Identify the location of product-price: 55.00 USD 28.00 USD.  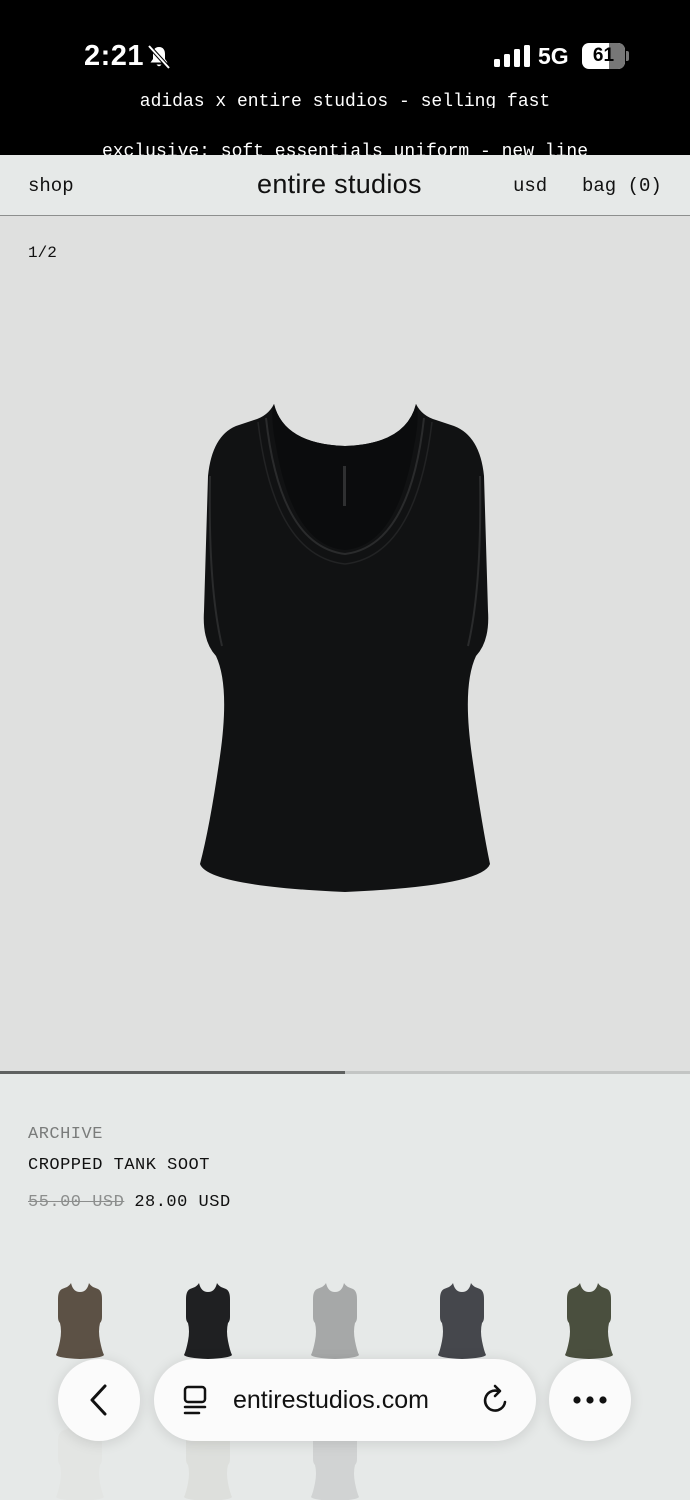
(129, 1202).